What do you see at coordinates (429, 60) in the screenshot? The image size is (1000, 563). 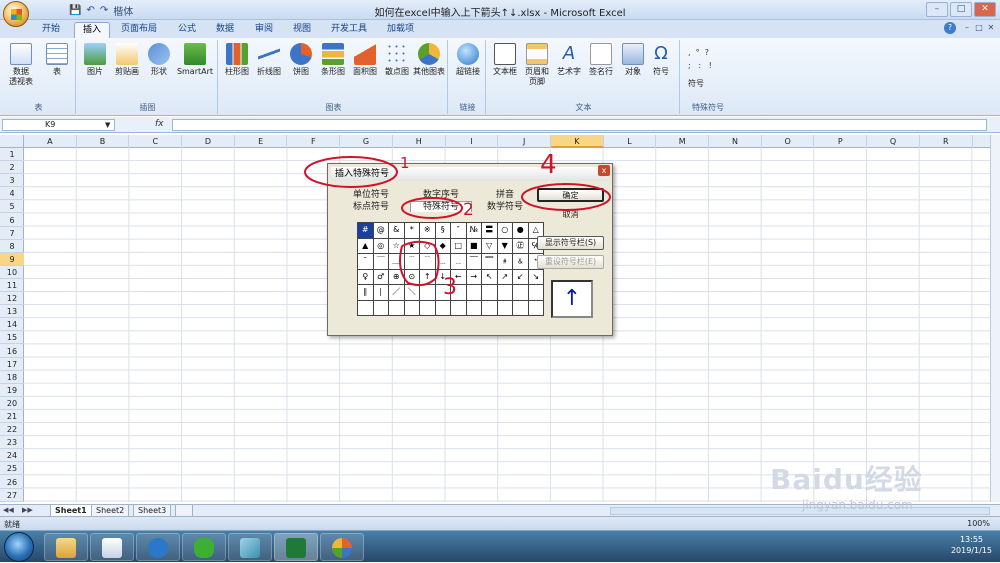 I see `other-charts-button: 其他图表` at bounding box center [429, 60].